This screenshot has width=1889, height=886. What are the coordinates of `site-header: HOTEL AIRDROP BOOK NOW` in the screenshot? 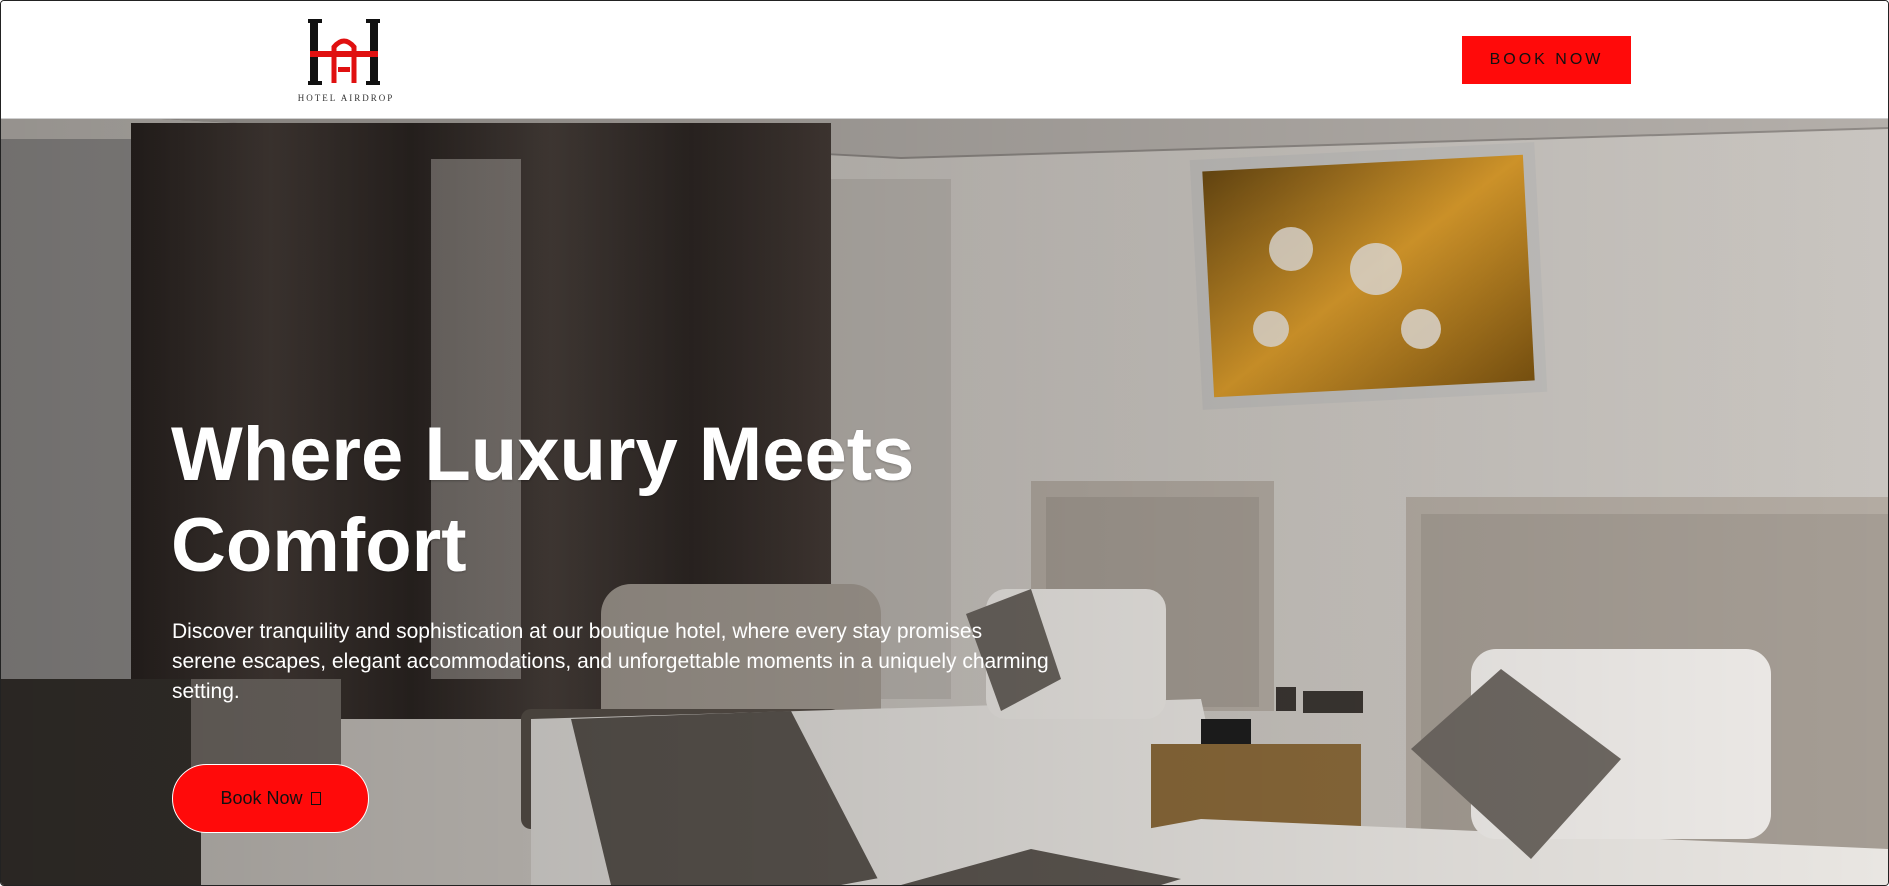 It's located at (944, 60).